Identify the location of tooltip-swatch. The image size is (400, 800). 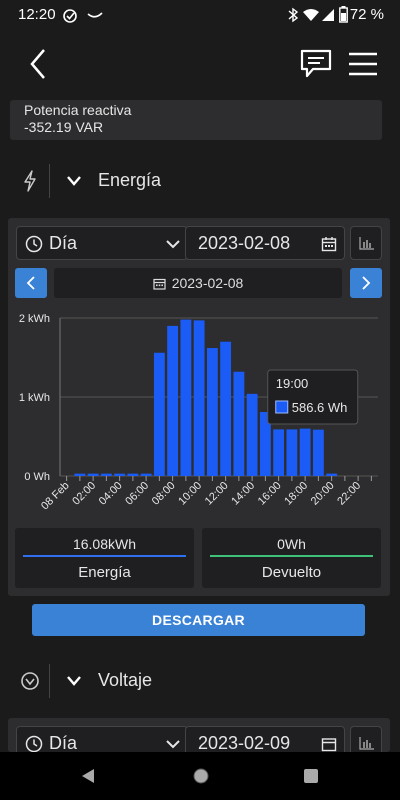
(282, 407).